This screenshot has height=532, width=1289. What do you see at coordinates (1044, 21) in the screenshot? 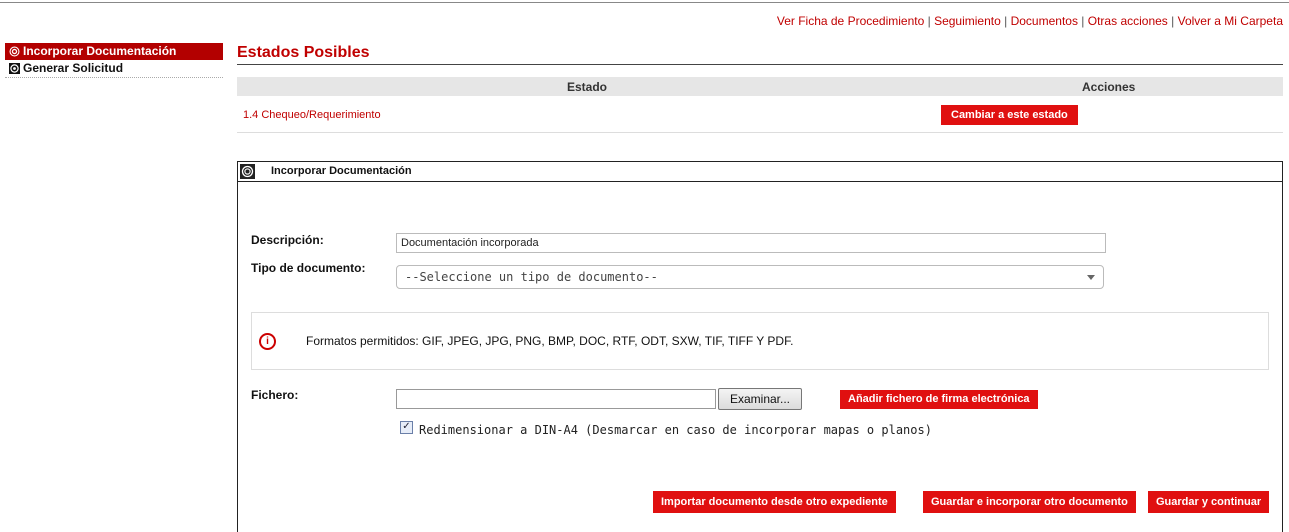
I see `link-documentos: Documentos` at bounding box center [1044, 21].